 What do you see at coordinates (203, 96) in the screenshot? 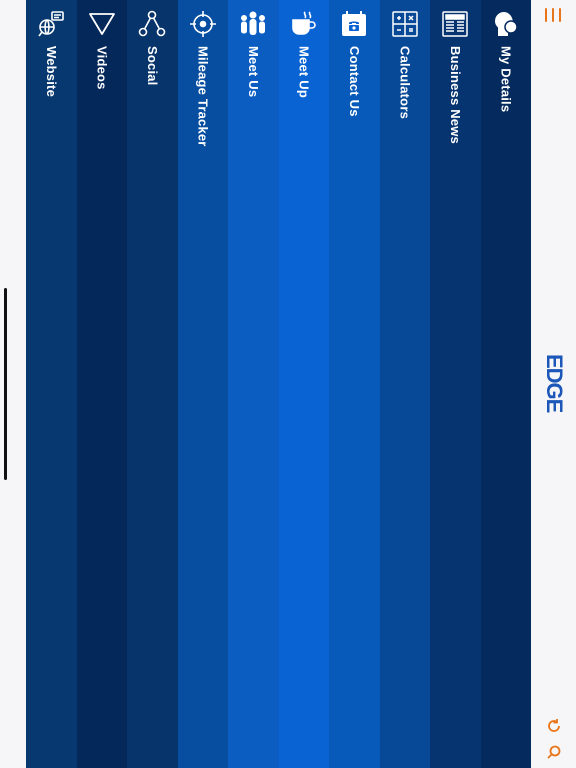
I see `menu-item-label: Mileage Tracker` at bounding box center [203, 96].